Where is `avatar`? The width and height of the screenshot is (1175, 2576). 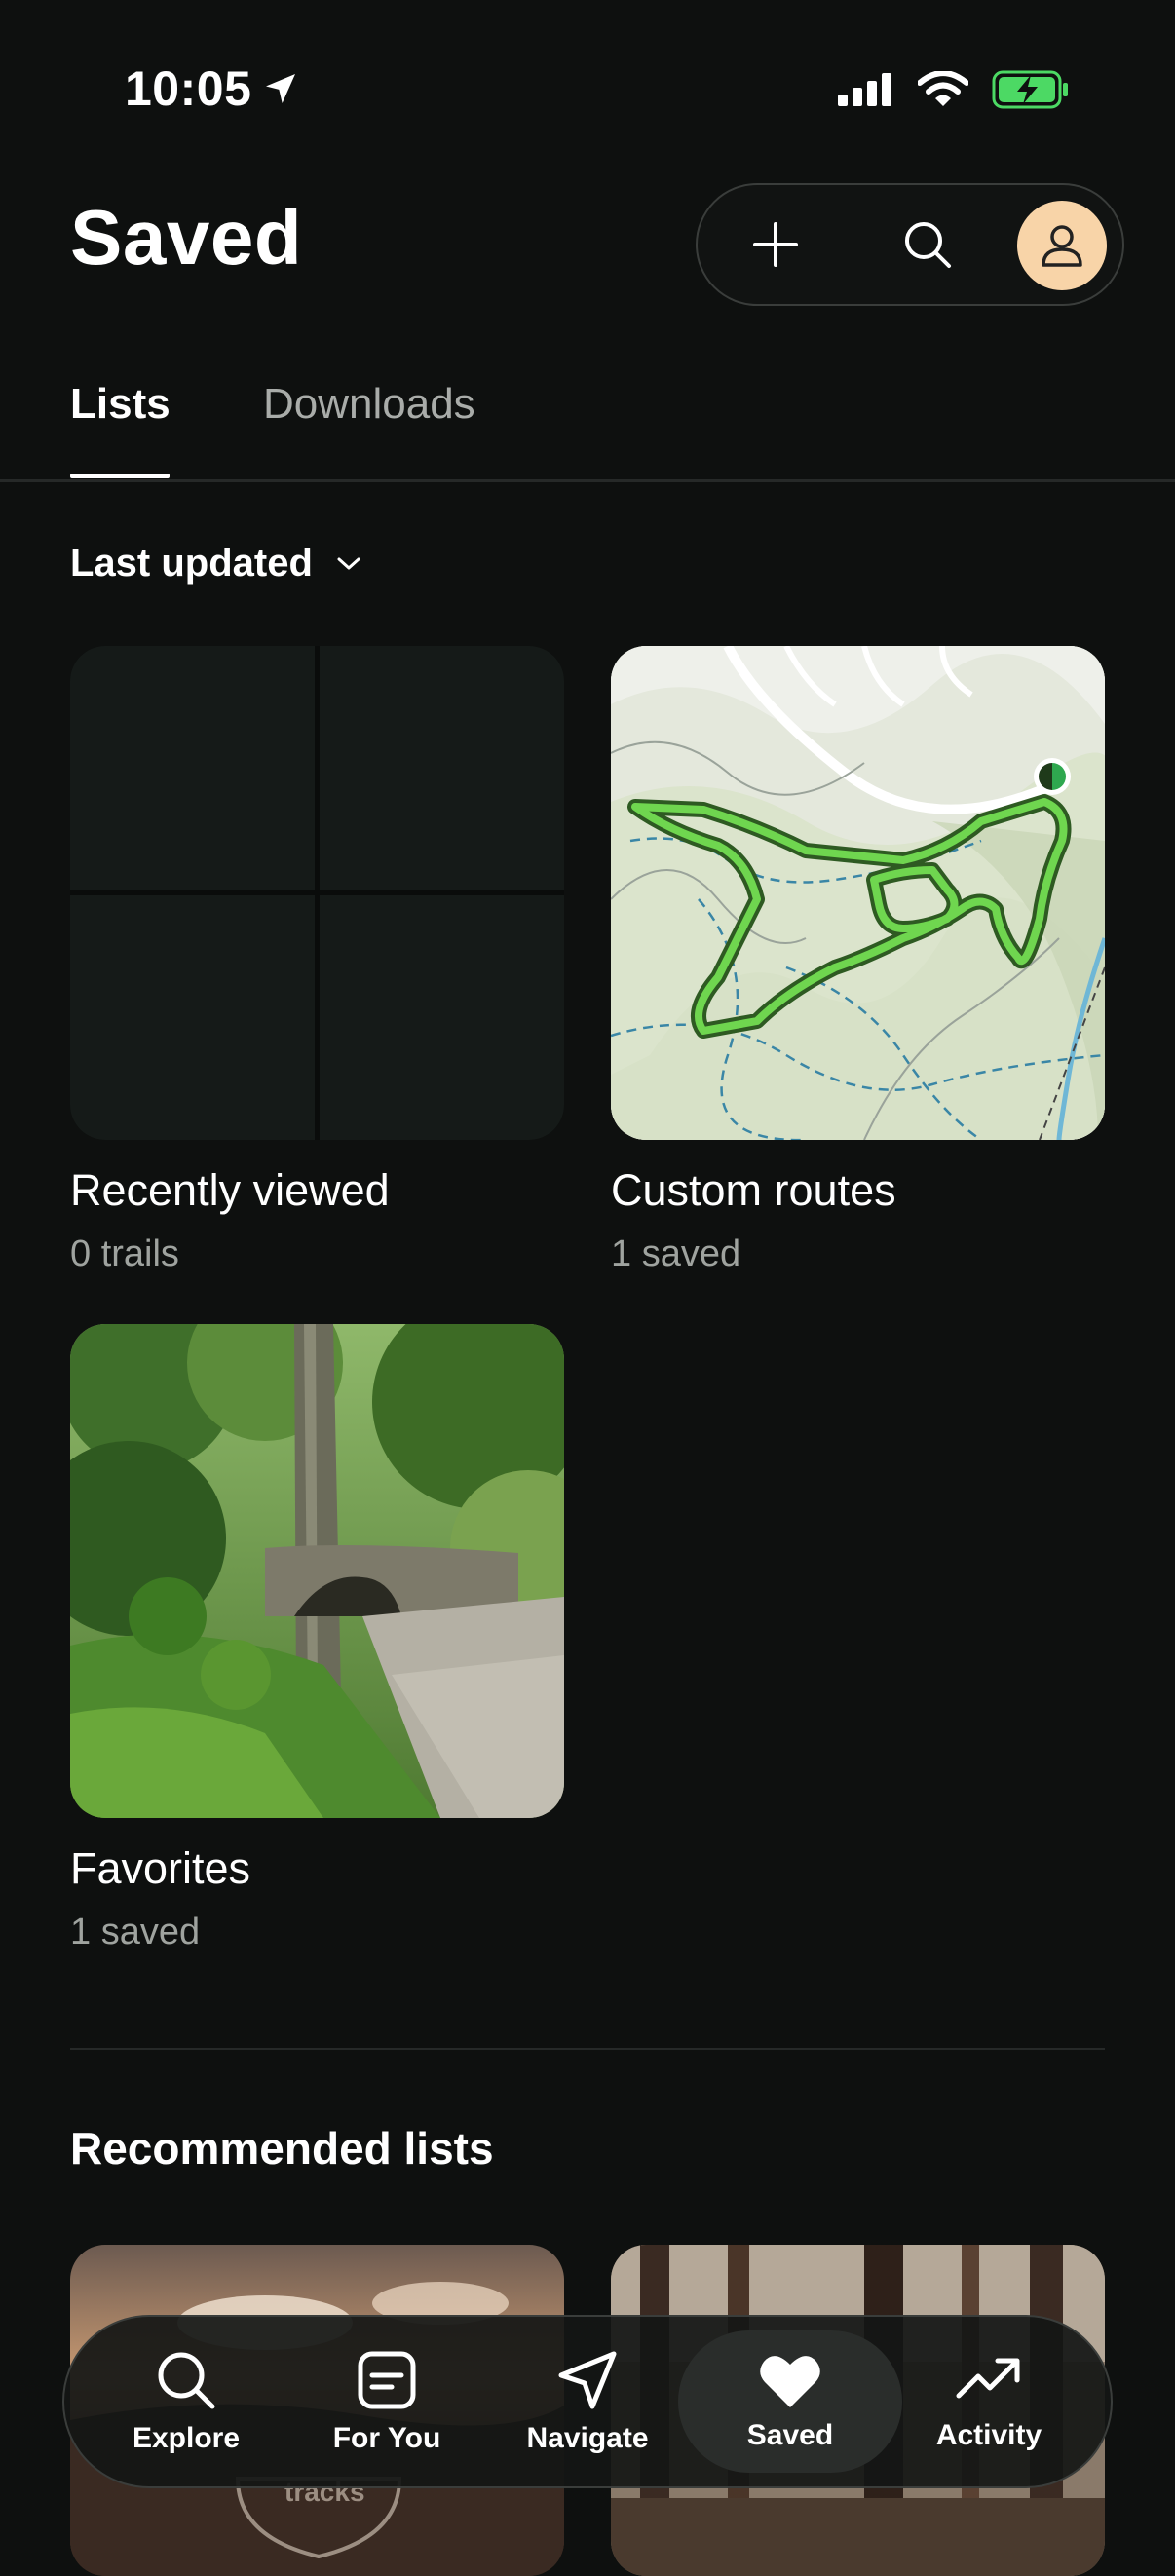
avatar is located at coordinates (1062, 245).